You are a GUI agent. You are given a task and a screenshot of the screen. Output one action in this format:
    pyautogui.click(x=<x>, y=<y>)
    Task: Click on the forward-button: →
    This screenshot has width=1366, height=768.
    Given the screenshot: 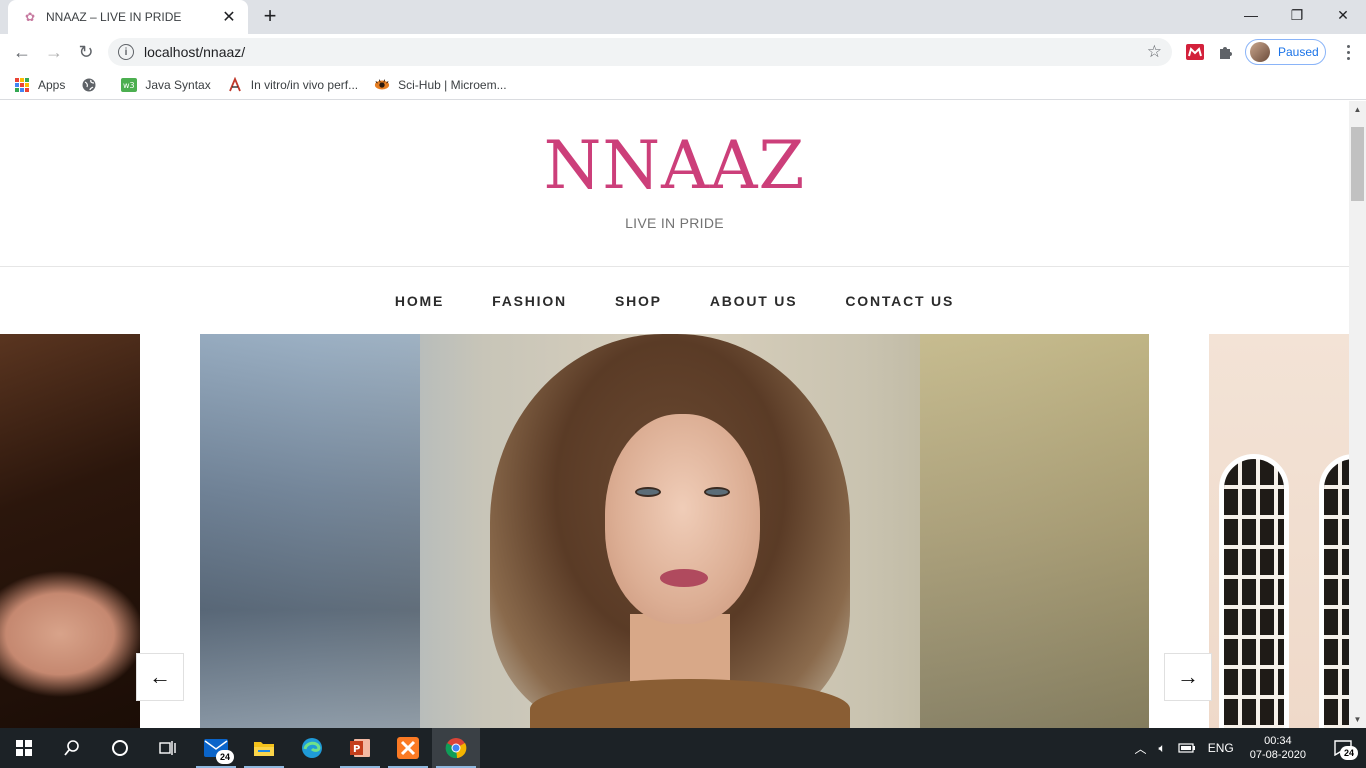 What is the action you would take?
    pyautogui.click(x=54, y=52)
    